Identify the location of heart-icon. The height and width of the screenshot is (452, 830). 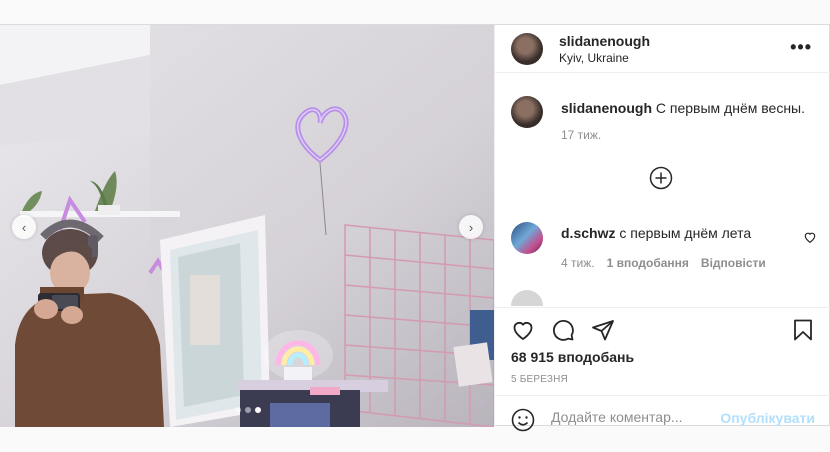
(523, 330).